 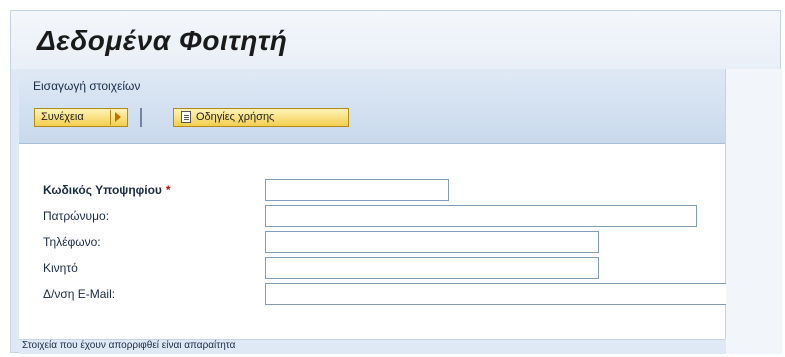 I want to click on user-guide-button: Οδηγίες χρήσης, so click(x=261, y=117).